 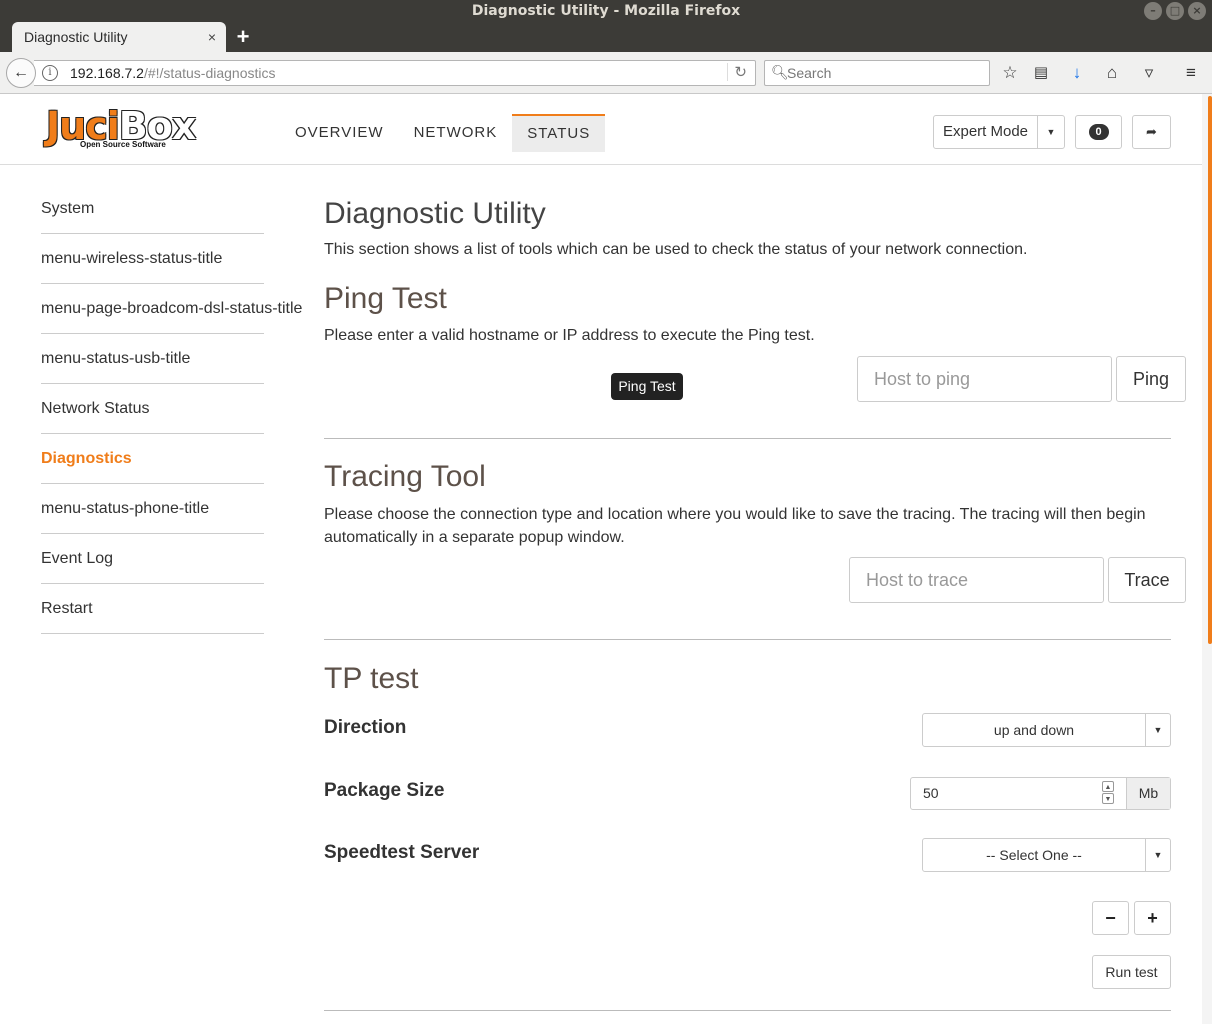 I want to click on package-size-input: 50 ▲ ▼, so click(x=1018, y=793).